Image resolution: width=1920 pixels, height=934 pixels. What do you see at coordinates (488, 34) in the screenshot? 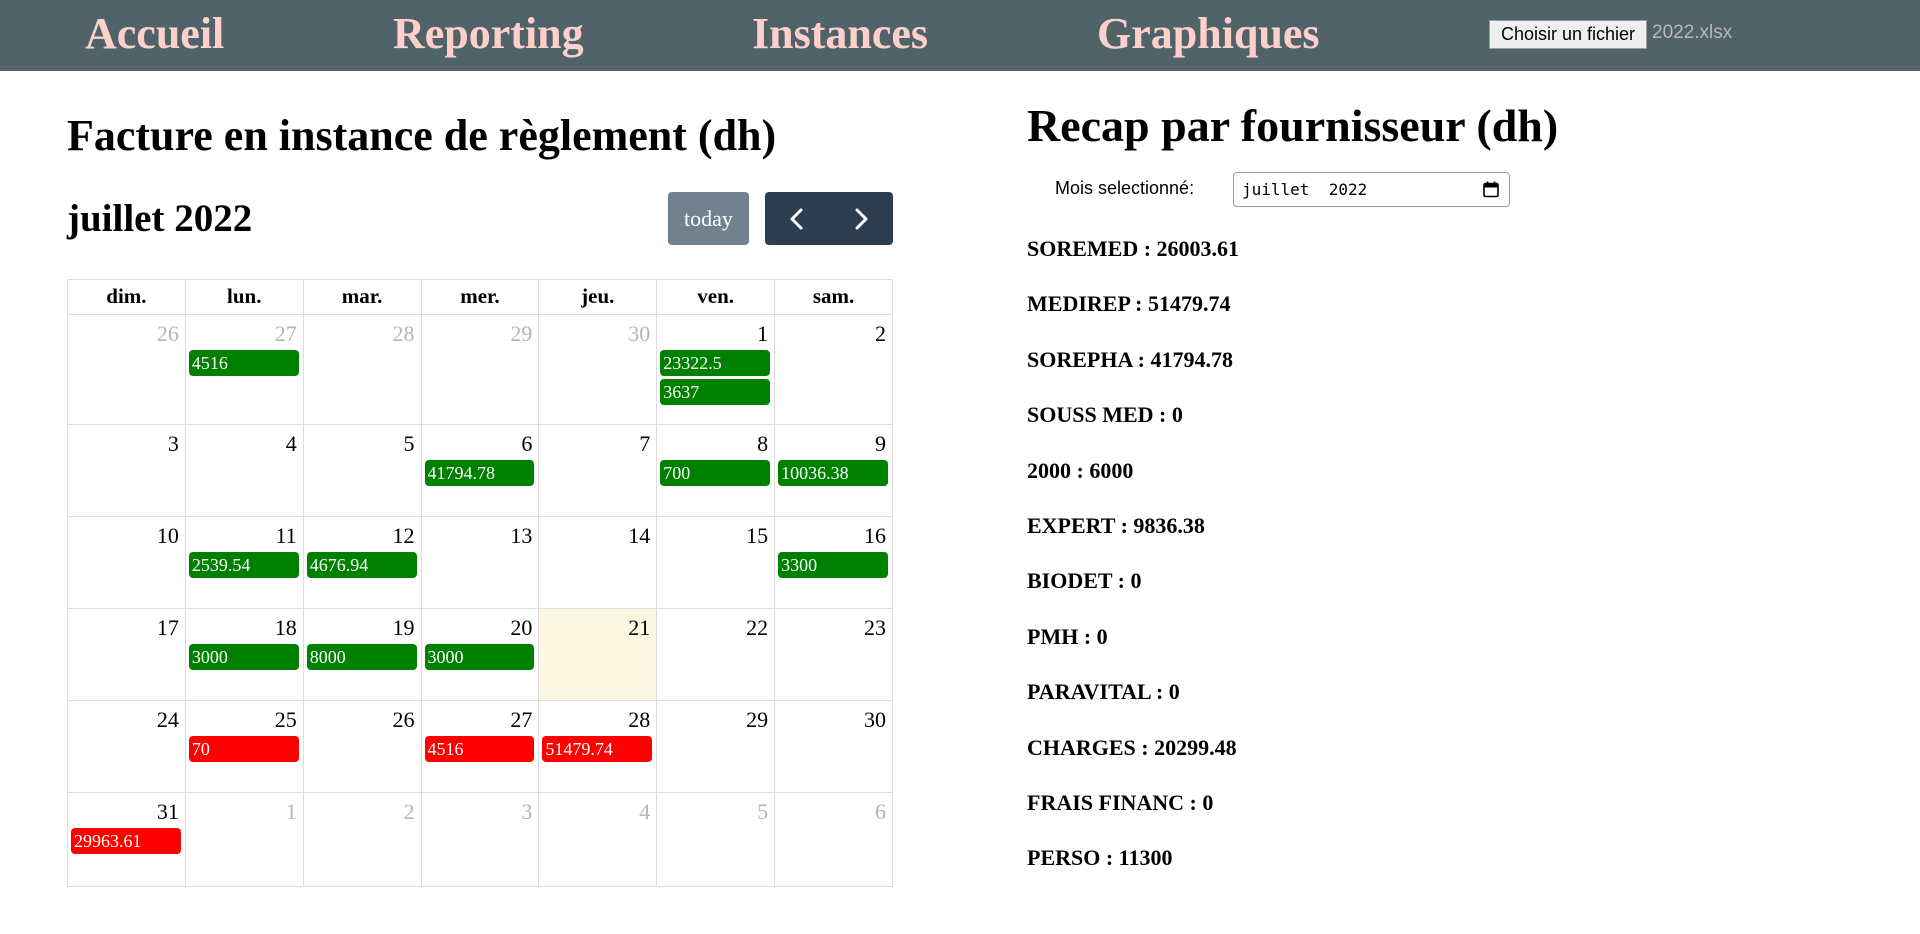
I see `nav-link-reporting: Reporting` at bounding box center [488, 34].